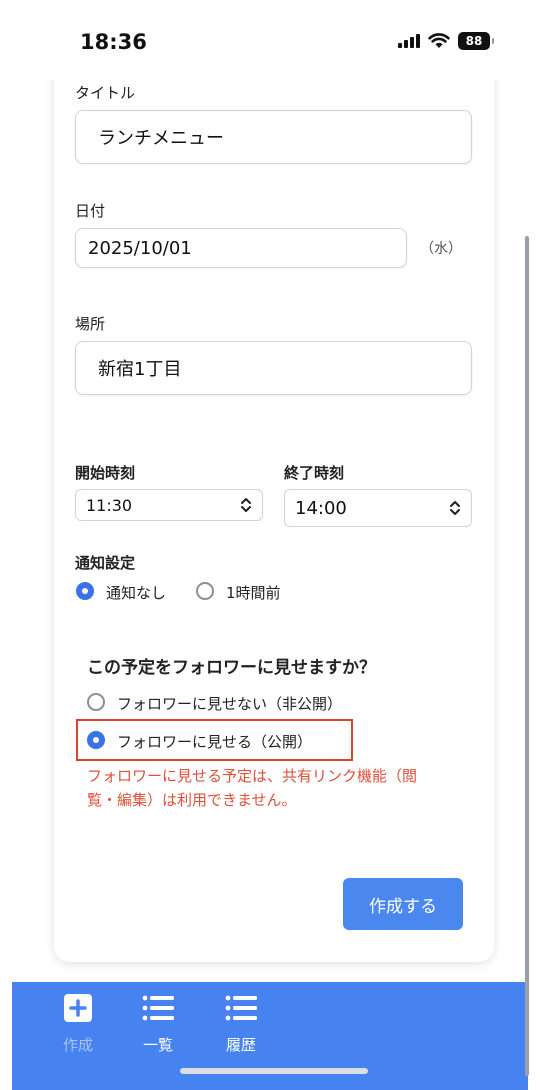 Image resolution: width=540 pixels, height=1090 pixels. I want to click on date-label: 日付, so click(90, 211).